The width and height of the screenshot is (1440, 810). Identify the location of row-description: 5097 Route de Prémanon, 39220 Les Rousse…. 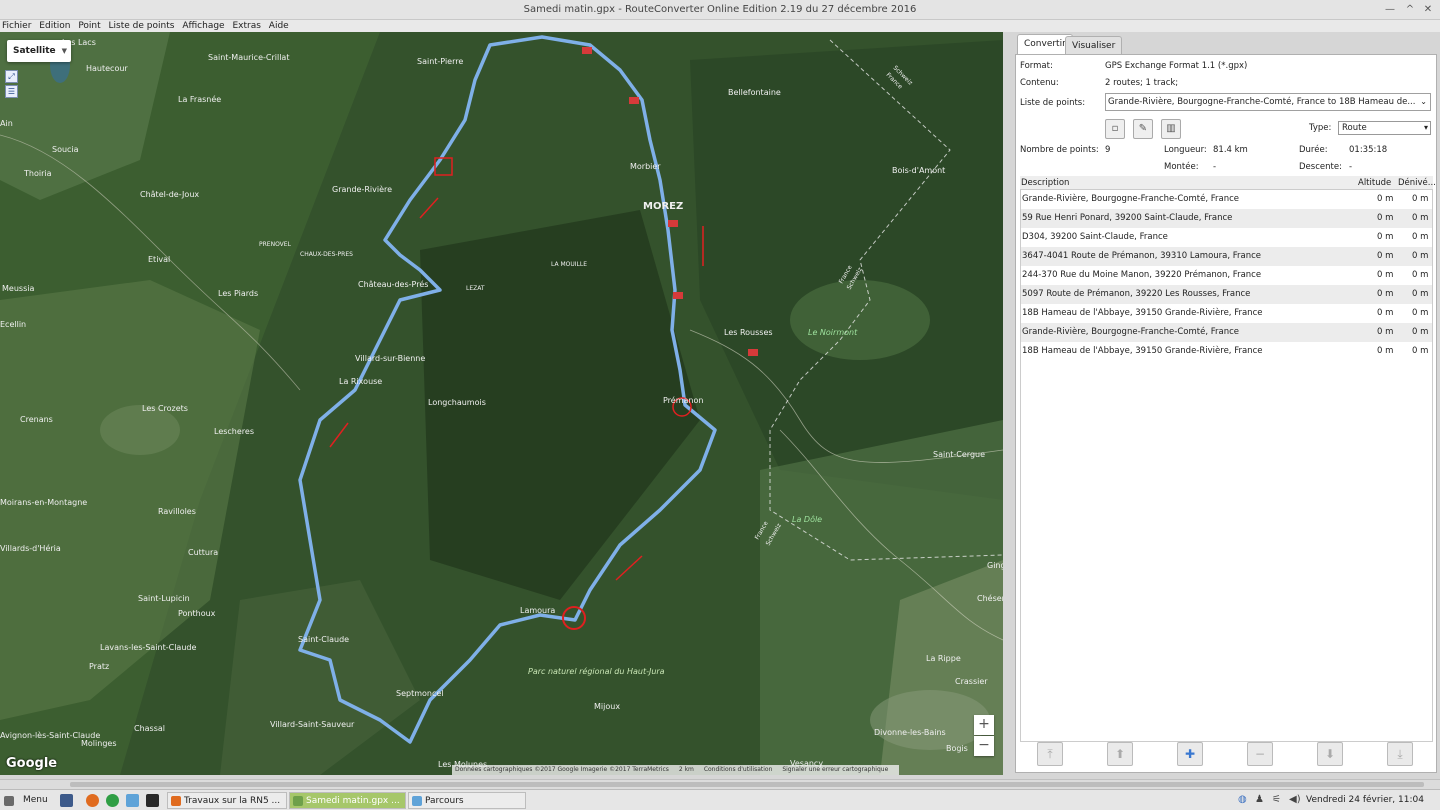
(1136, 294).